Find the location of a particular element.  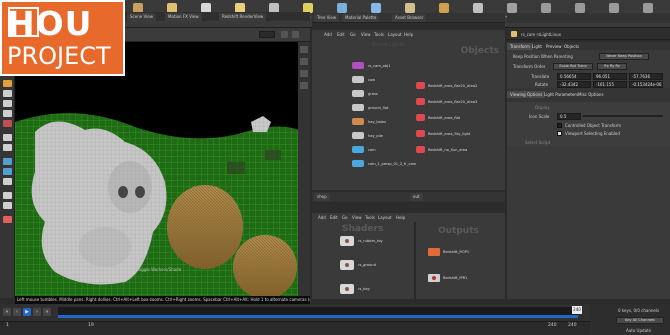

snap-grid-icon is located at coordinates (7, 161).